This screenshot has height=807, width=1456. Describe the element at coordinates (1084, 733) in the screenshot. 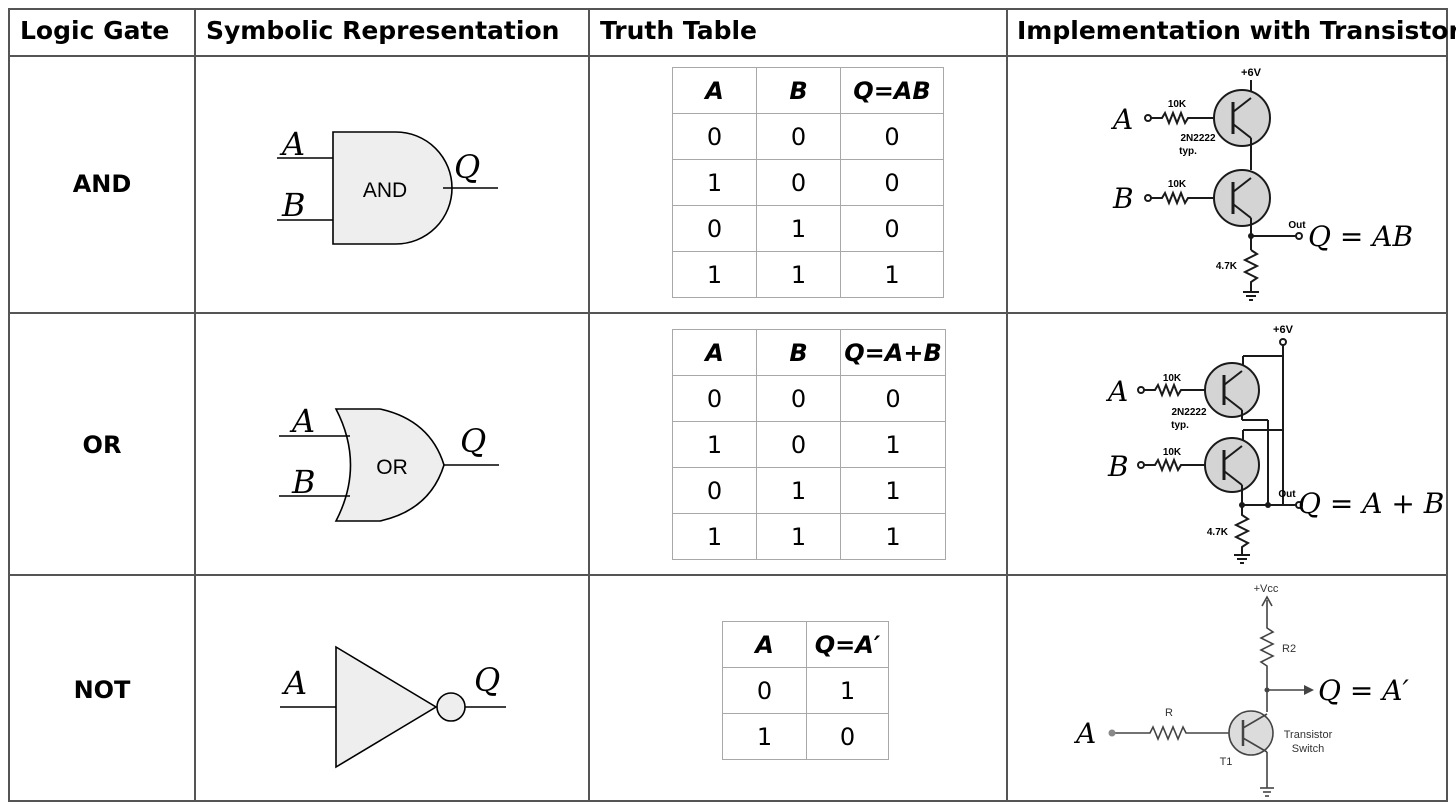

I see `not-circuit-input-a: A` at that location.